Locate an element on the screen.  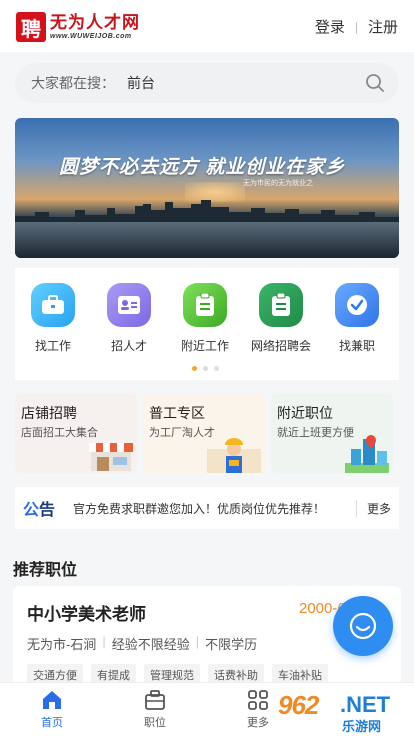
app-header: 聘 无为人才网 www.WUWEIJOB.com 登录 | 注册 is located at coordinates (207, 26).